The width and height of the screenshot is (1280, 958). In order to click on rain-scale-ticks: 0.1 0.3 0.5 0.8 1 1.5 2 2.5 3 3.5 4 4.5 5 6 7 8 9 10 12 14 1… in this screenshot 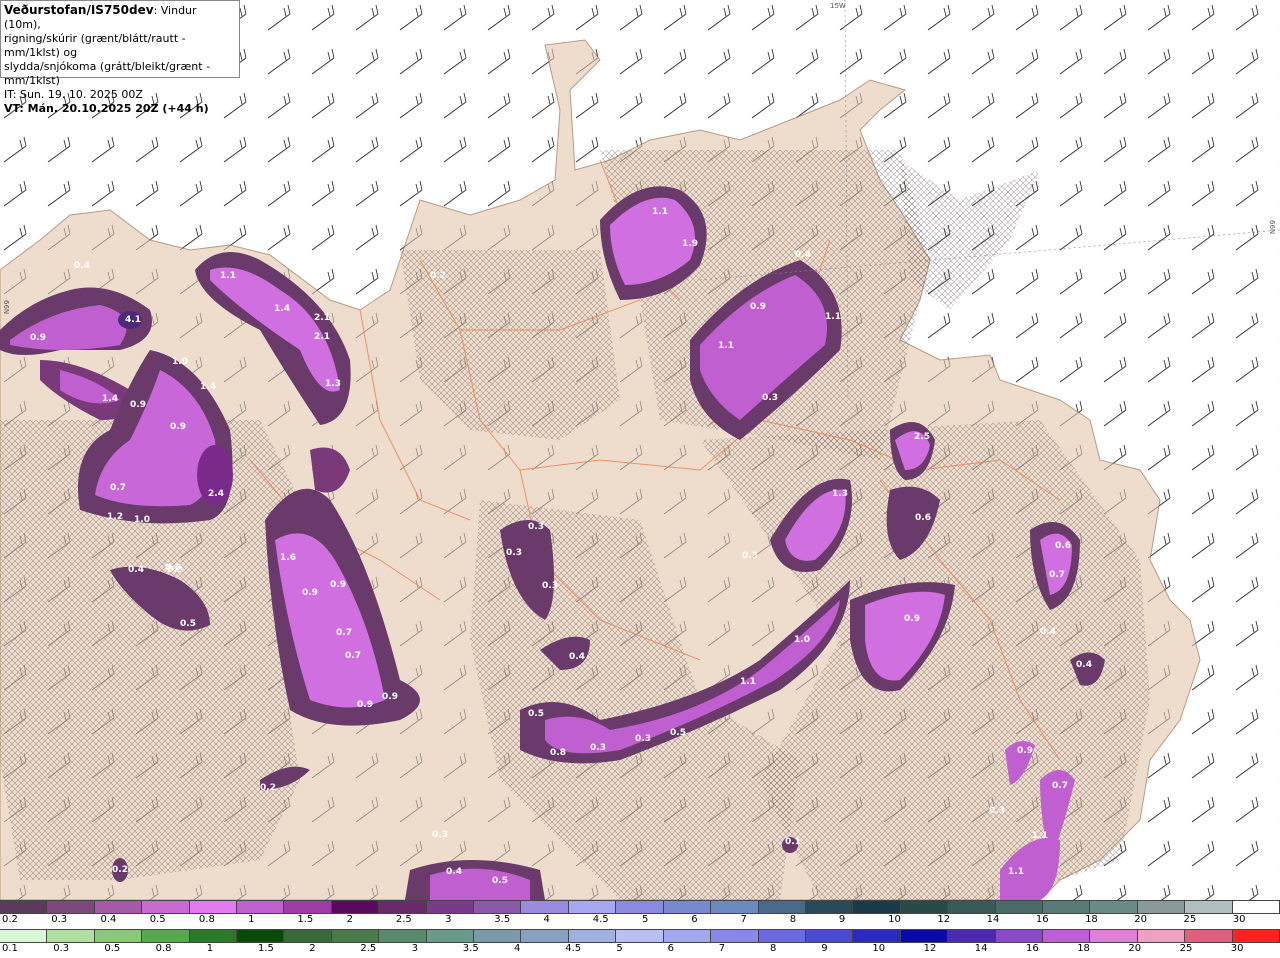, I will do `click(640, 950)`.